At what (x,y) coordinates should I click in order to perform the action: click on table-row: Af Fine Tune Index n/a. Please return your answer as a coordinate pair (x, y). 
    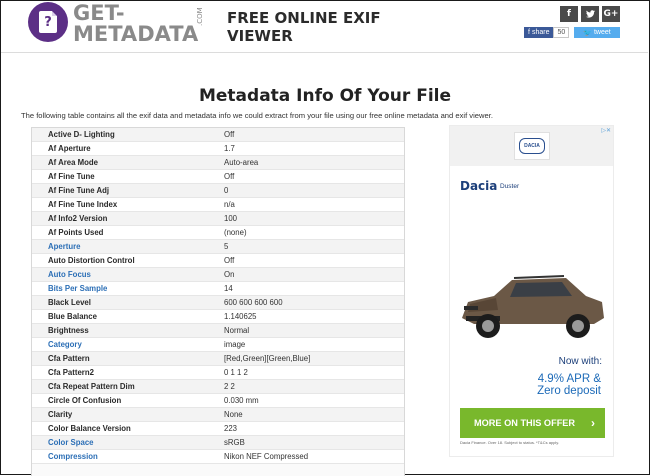
    Looking at the image, I should click on (218, 204).